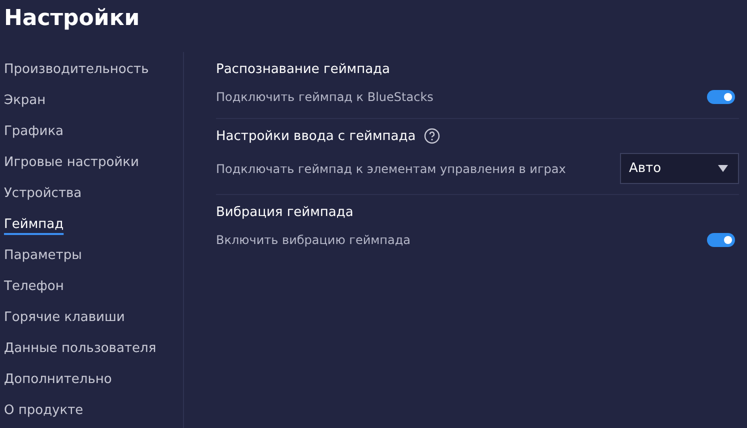 This screenshot has height=428, width=747. I want to click on sidebar-item: О продукте, so click(44, 412).